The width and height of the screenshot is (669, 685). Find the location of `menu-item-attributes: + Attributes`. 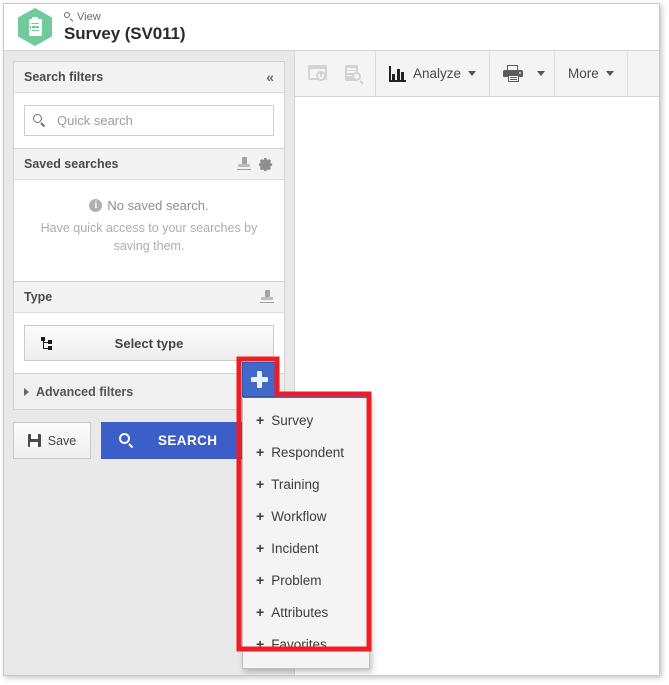

menu-item-attributes: + Attributes is located at coordinates (306, 612).